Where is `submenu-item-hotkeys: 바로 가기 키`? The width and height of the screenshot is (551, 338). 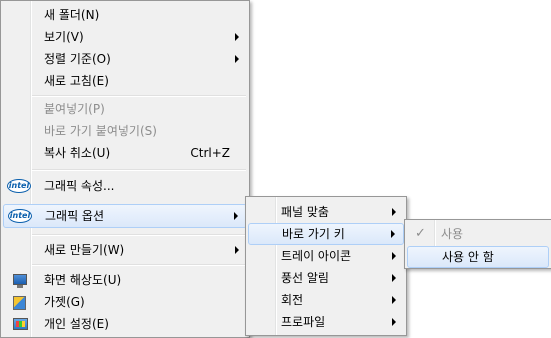 submenu-item-hotkeys: 바로 가기 키 is located at coordinates (326, 234).